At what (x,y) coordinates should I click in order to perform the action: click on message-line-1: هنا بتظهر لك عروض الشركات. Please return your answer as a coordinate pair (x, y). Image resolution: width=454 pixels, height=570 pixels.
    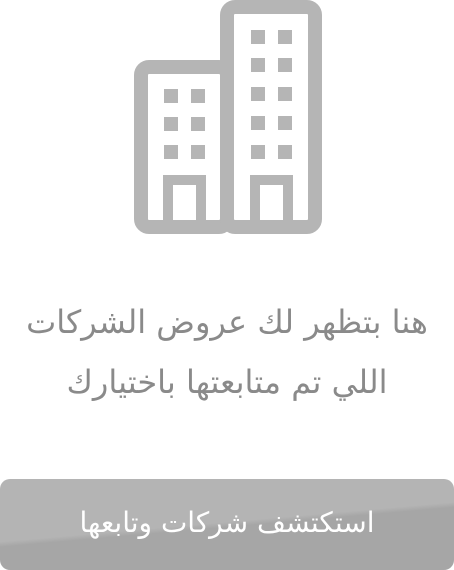
    Looking at the image, I should click on (227, 322).